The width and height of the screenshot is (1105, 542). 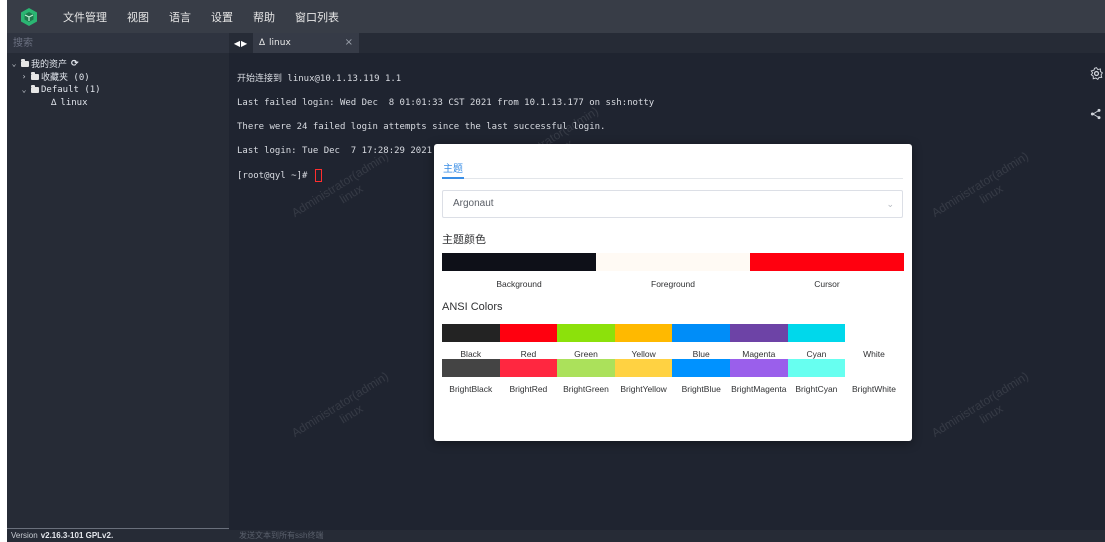 What do you see at coordinates (29, 17) in the screenshot?
I see `app-logo-icon` at bounding box center [29, 17].